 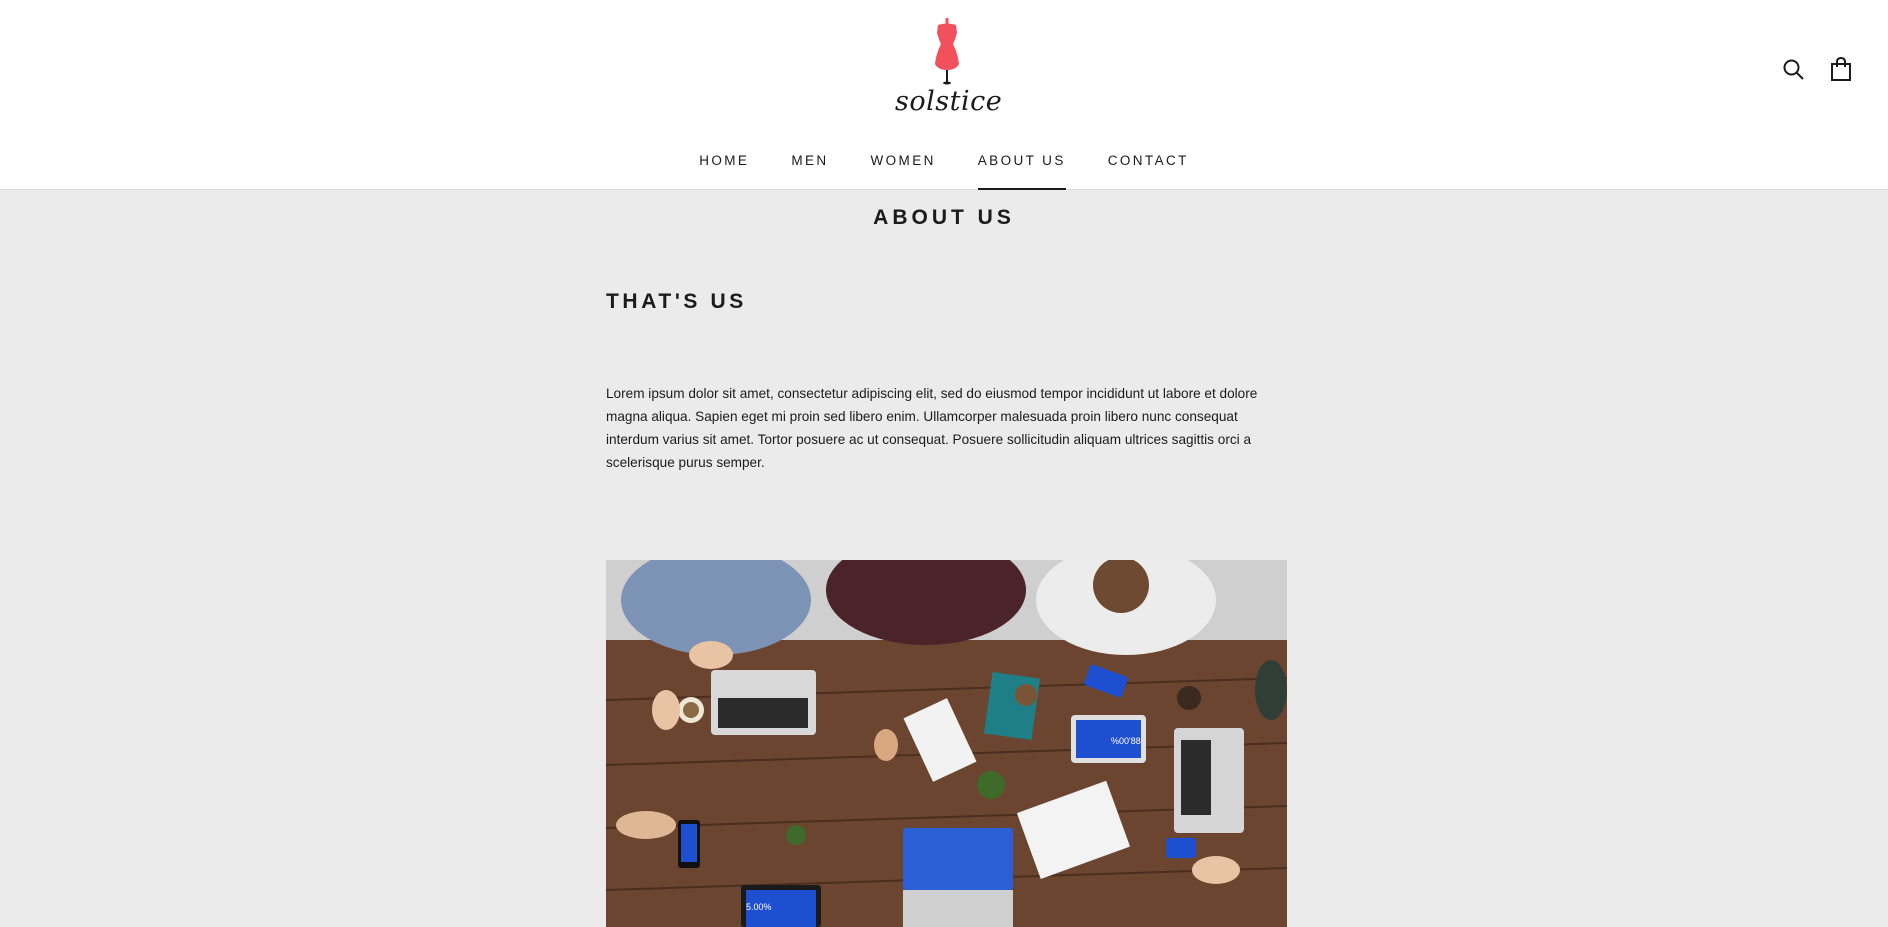 I want to click on search-button, so click(x=1793, y=69).